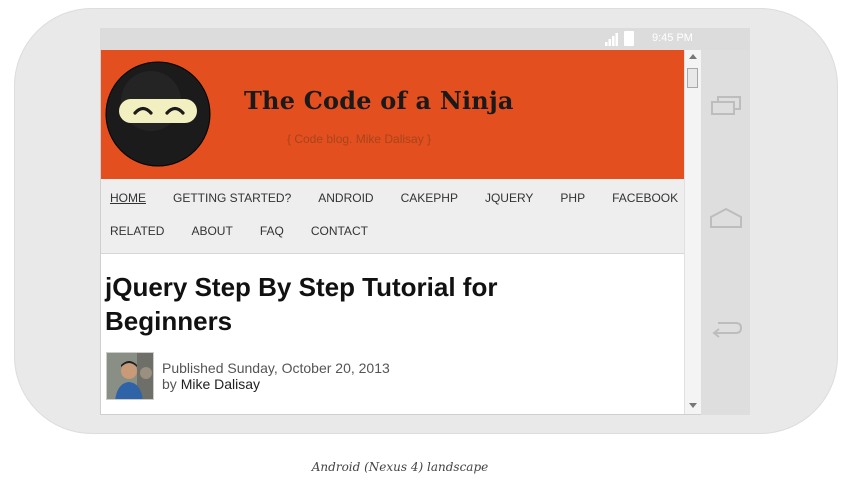 This screenshot has height=489, width=853. Describe the element at coordinates (572, 201) in the screenshot. I see `menu-item-php: PHP` at that location.